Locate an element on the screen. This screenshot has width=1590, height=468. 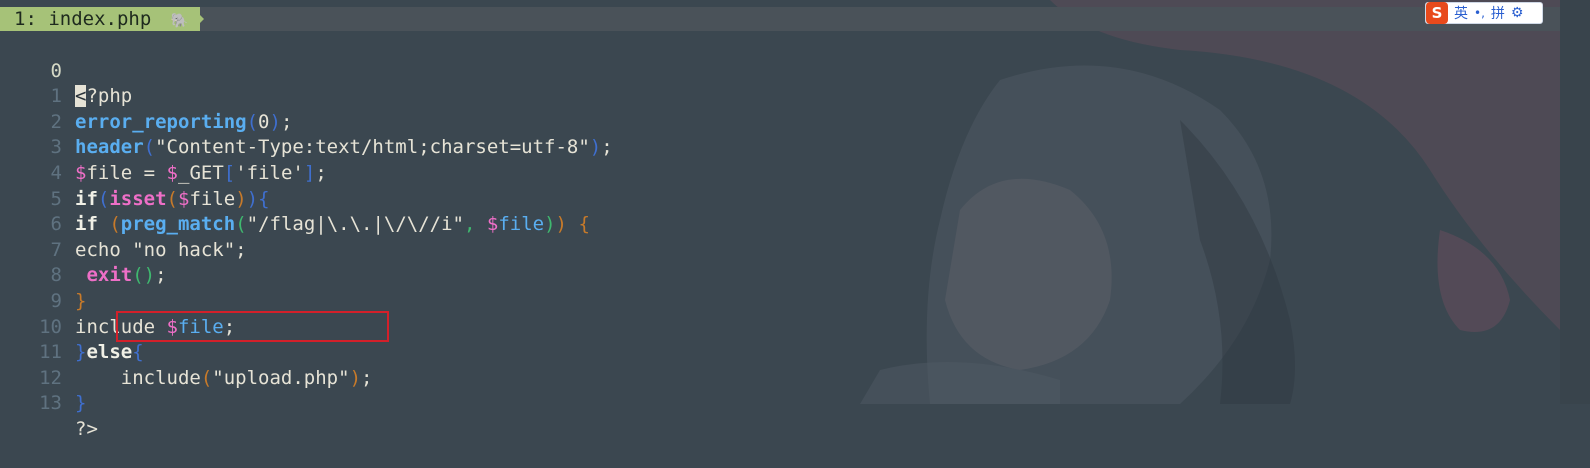
code-text: } is located at coordinates (81, 403).